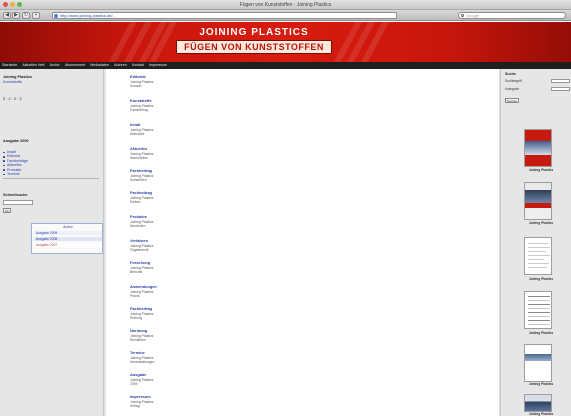 The image size is (571, 416). What do you see at coordinates (36, 15) in the screenshot?
I see `add-bookmark-button: +` at bounding box center [36, 15].